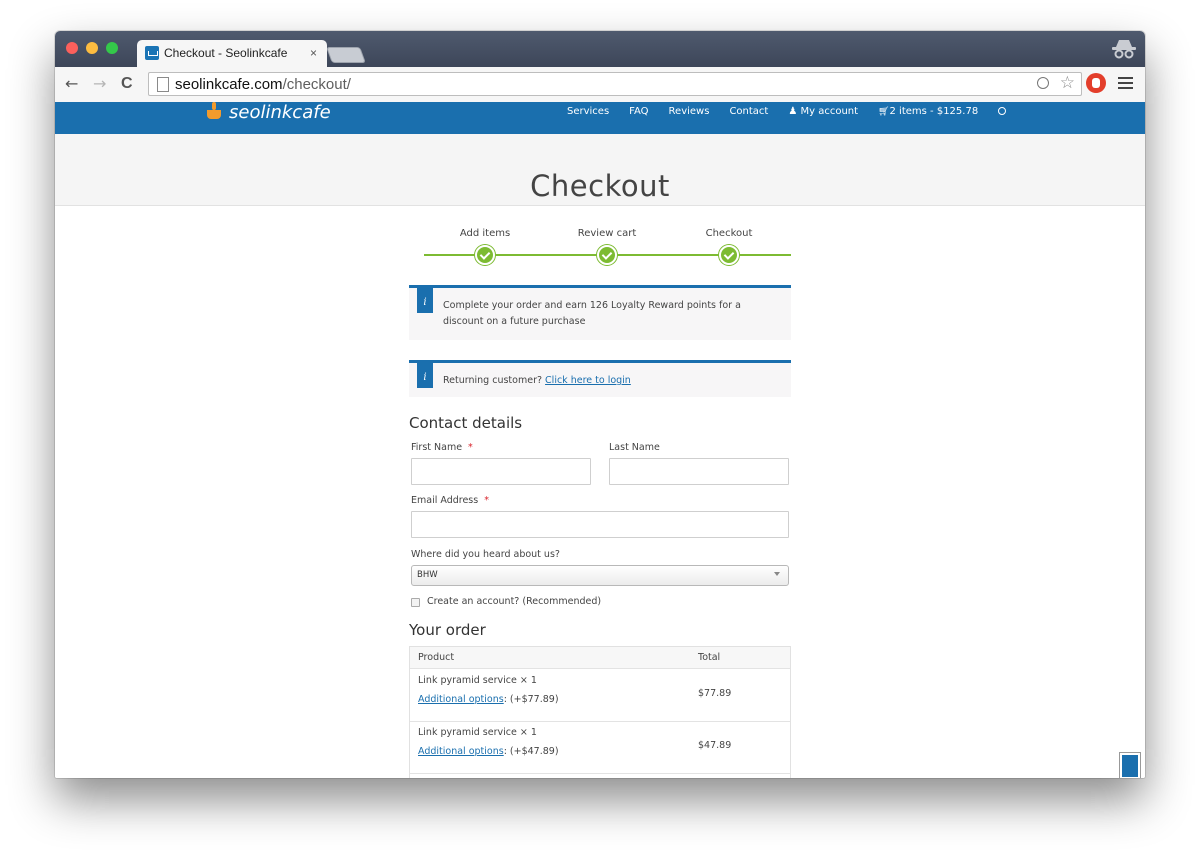 This screenshot has width=1200, height=857. I want to click on create-account-checkbox, so click(415, 602).